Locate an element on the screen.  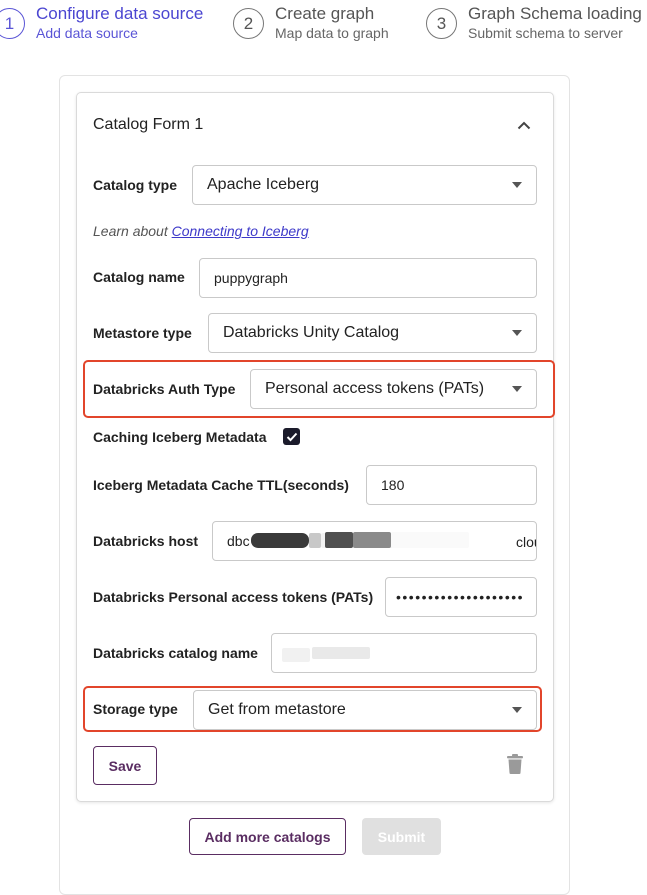
databricks-host-value-end: cloud.databricks.com is located at coordinates (526, 542).